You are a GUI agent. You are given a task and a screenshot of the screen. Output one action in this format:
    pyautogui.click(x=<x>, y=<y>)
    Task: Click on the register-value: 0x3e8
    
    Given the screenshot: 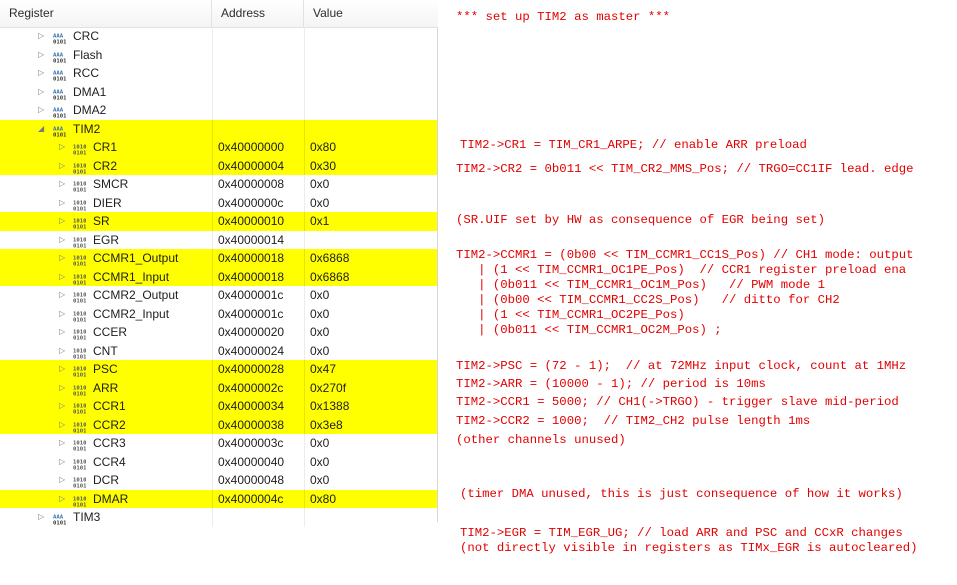 What is the action you would take?
    pyautogui.click(x=326, y=425)
    